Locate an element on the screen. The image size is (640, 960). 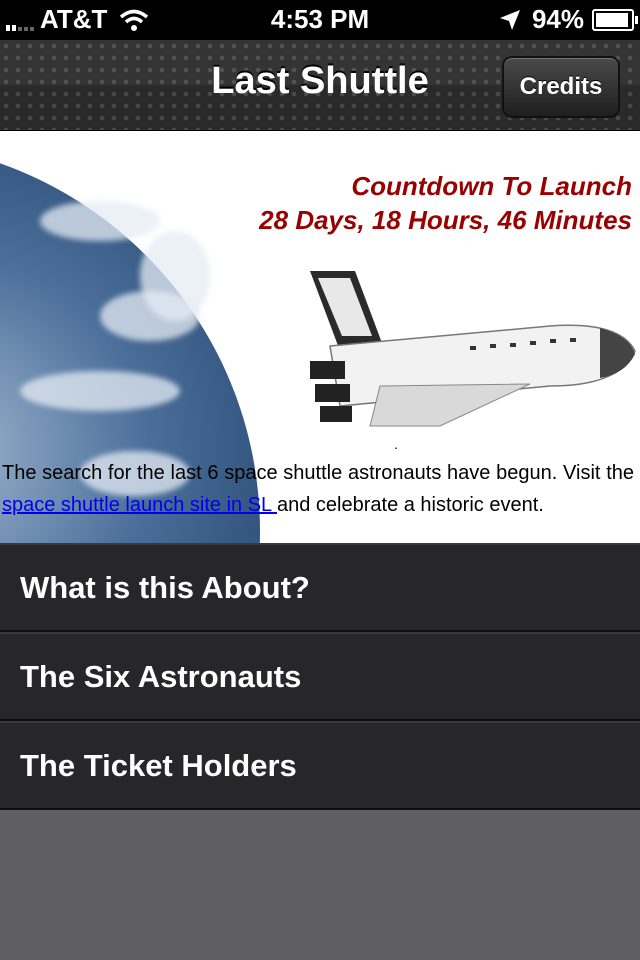
intro-text-end: and celebrate a historic event. is located at coordinates (410, 505).